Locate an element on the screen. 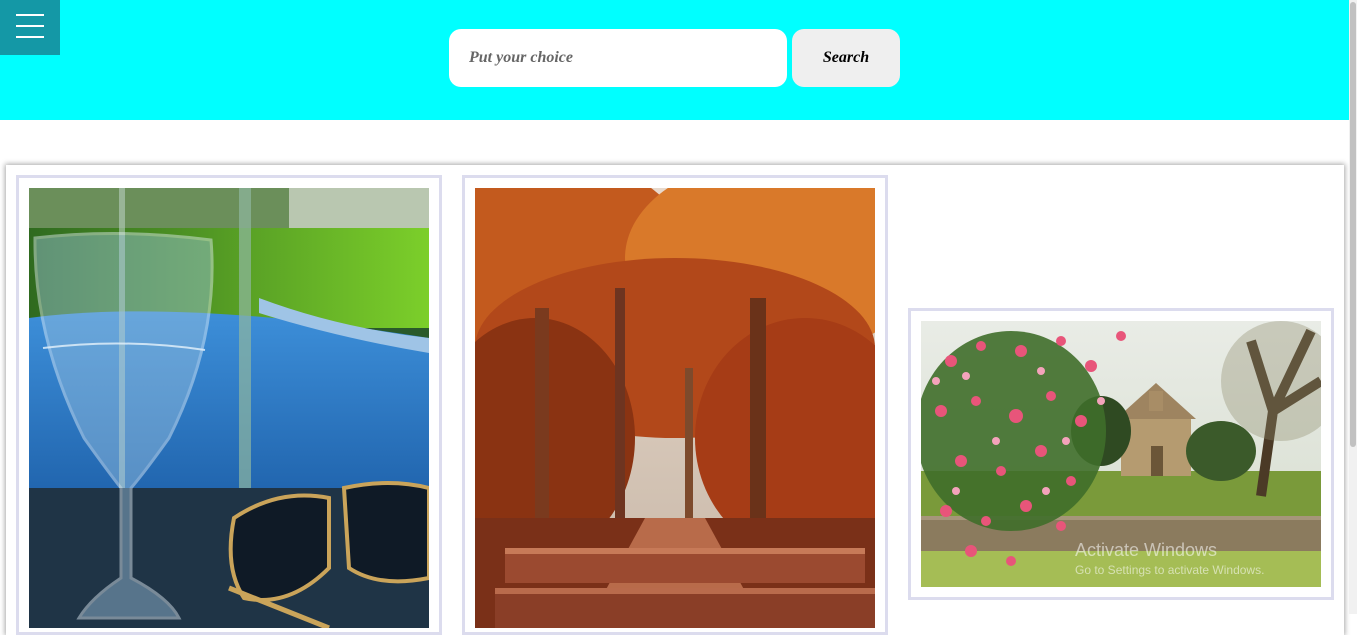 This screenshot has height=635, width=1357. hamburger-menu-icon is located at coordinates (30, 15).